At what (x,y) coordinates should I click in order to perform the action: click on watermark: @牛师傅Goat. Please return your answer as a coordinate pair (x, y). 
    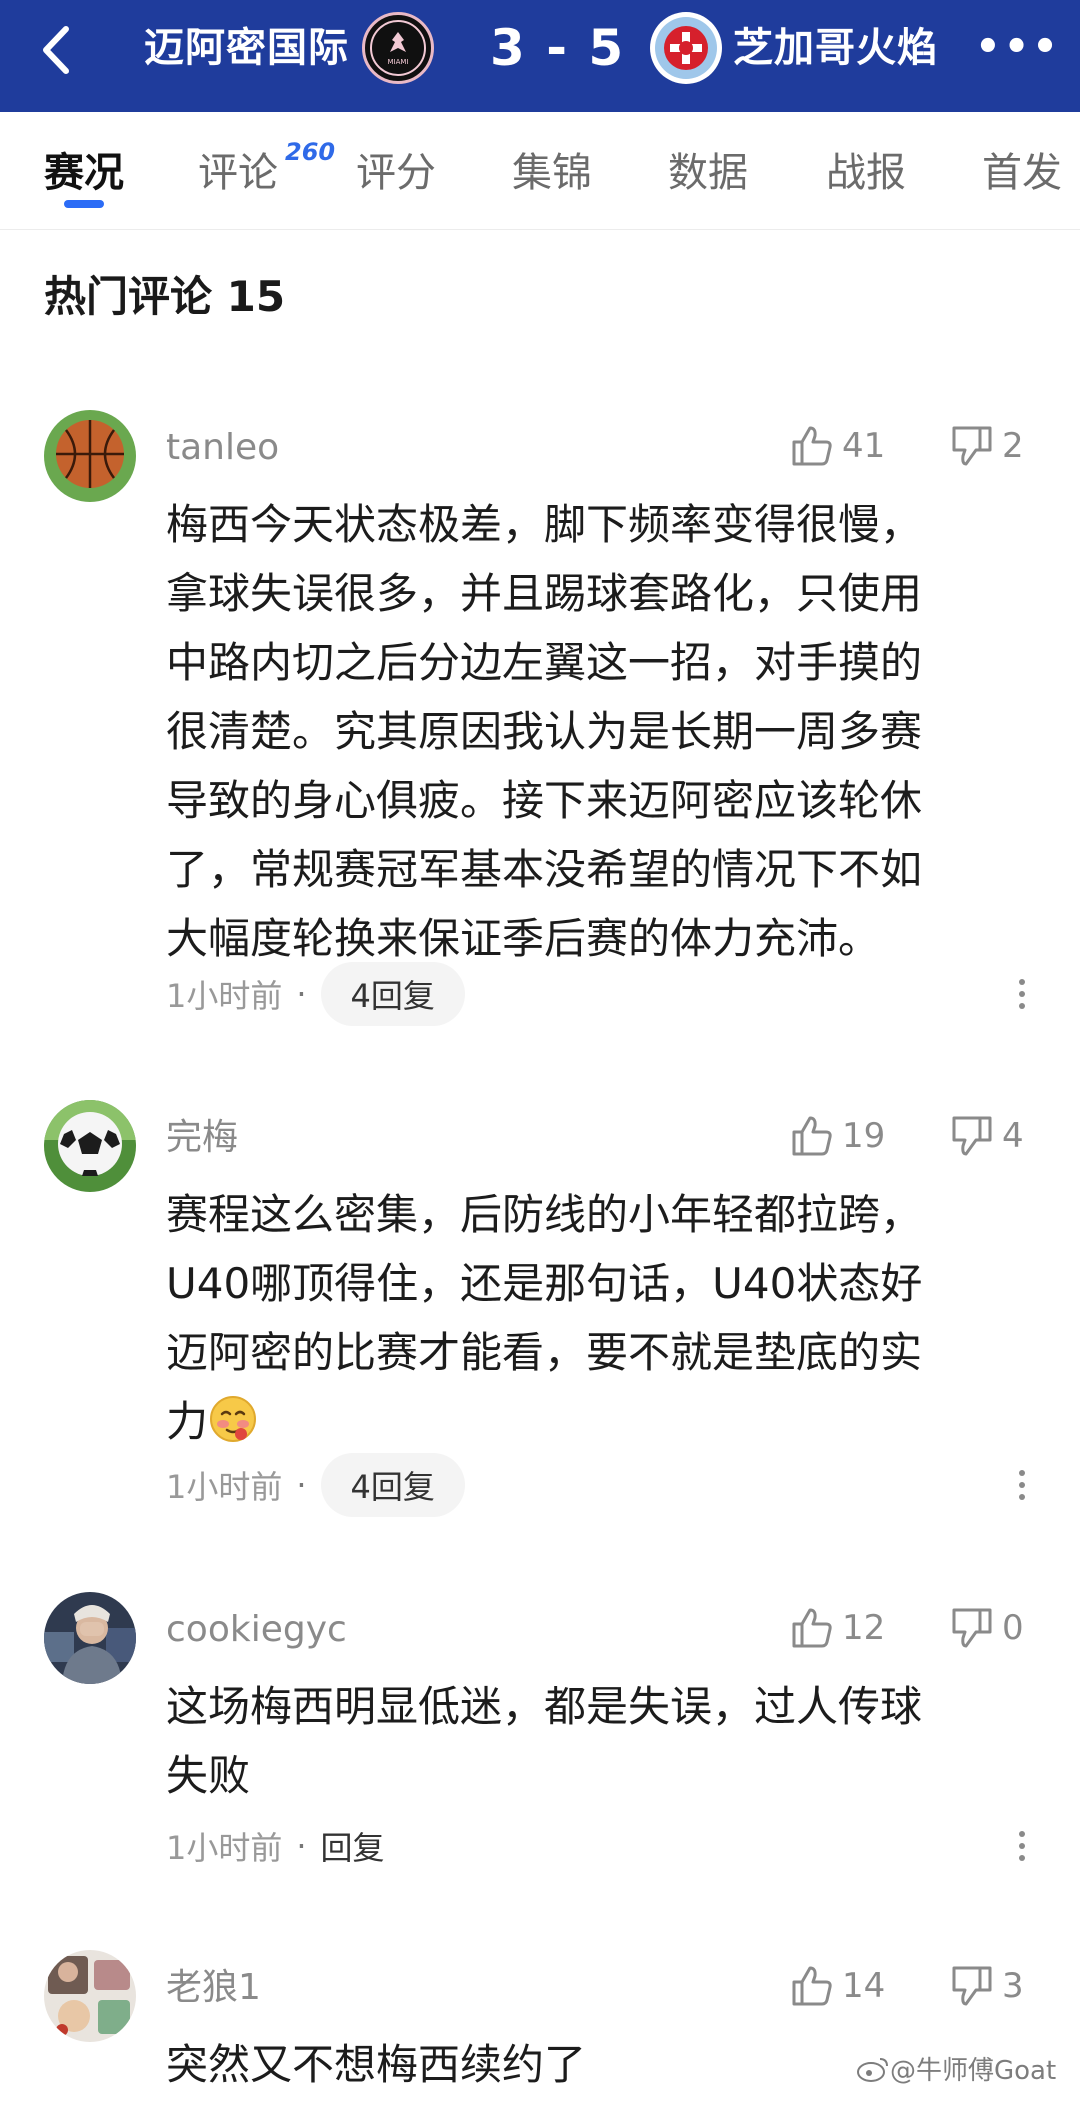
    Looking at the image, I should click on (956, 2068).